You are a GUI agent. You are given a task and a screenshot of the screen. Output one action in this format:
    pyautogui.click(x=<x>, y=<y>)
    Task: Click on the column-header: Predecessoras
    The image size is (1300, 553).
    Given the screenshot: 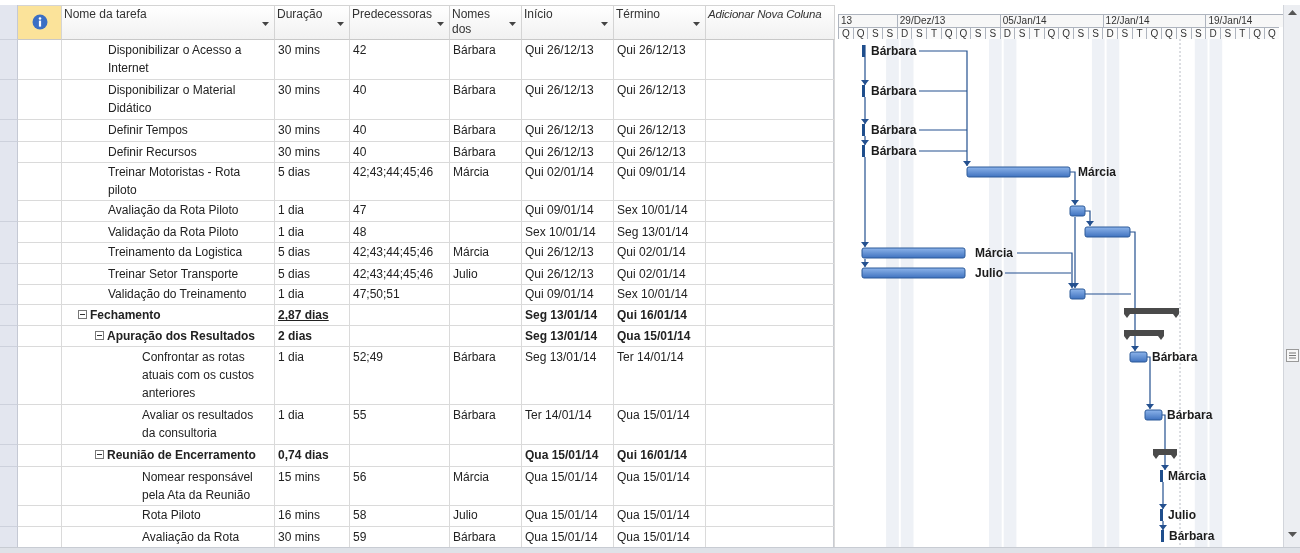 What is the action you would take?
    pyautogui.click(x=400, y=22)
    